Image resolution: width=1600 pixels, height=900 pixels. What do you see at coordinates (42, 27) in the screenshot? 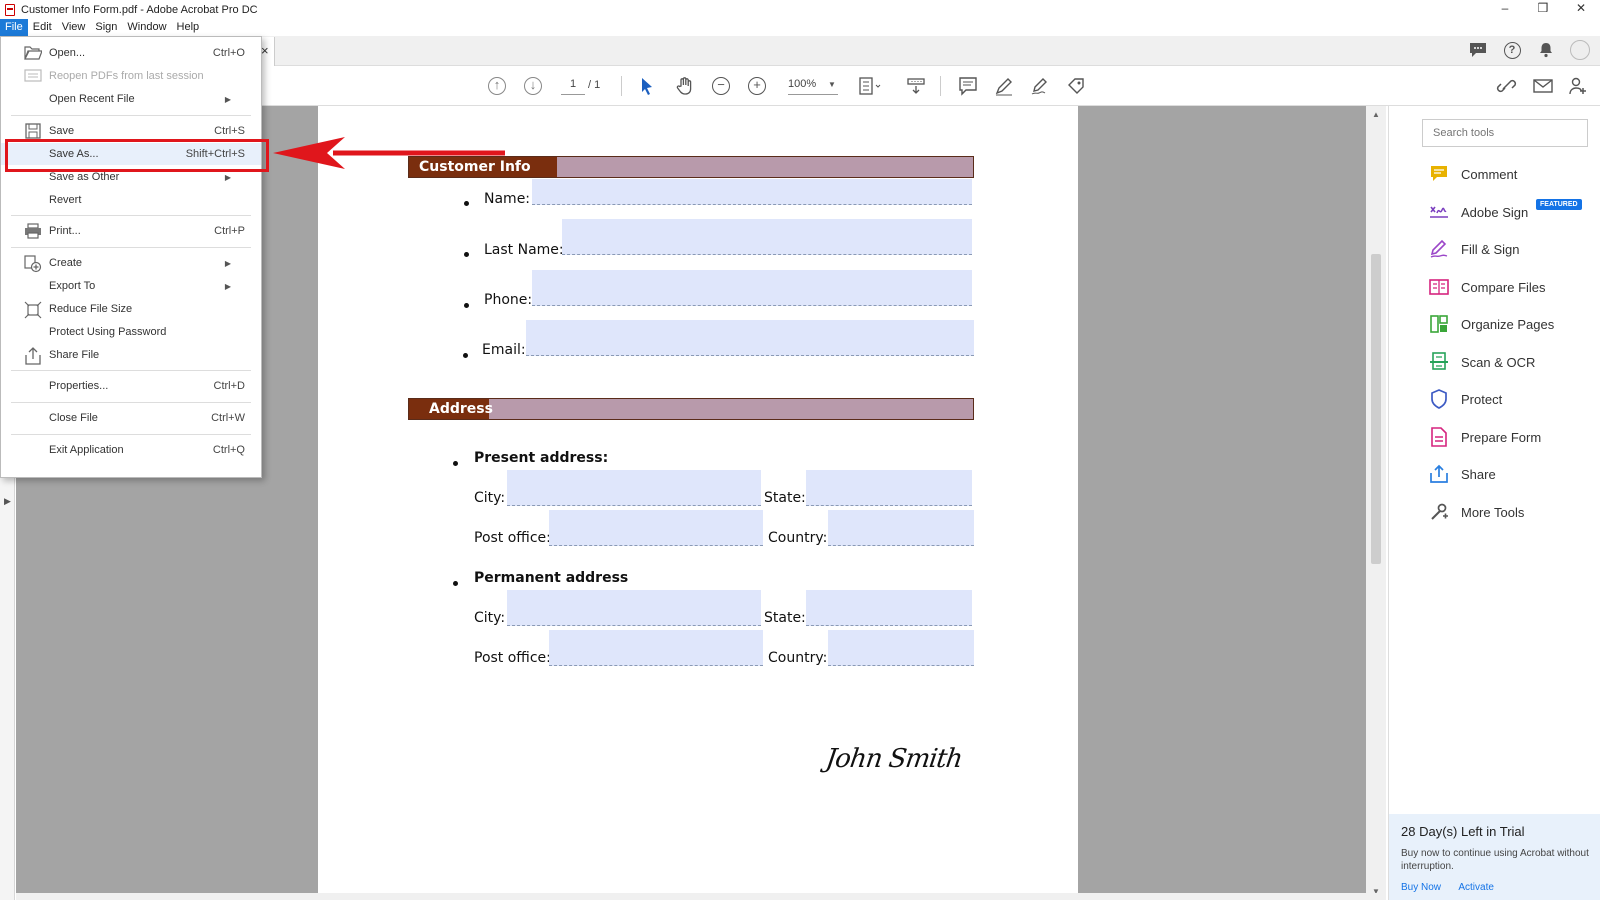
I see `menu-edit: Edit` at bounding box center [42, 27].